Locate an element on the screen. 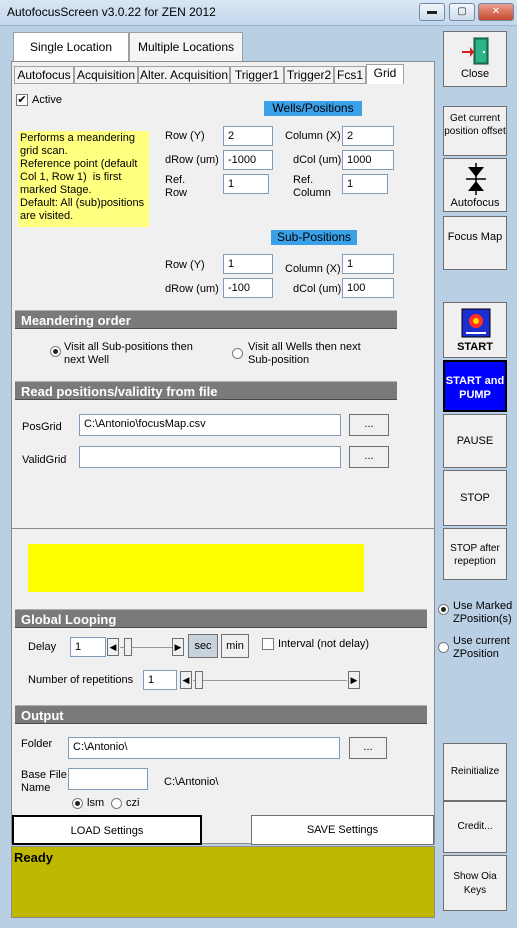  tab-trigger2: Trigger2 is located at coordinates (309, 75).